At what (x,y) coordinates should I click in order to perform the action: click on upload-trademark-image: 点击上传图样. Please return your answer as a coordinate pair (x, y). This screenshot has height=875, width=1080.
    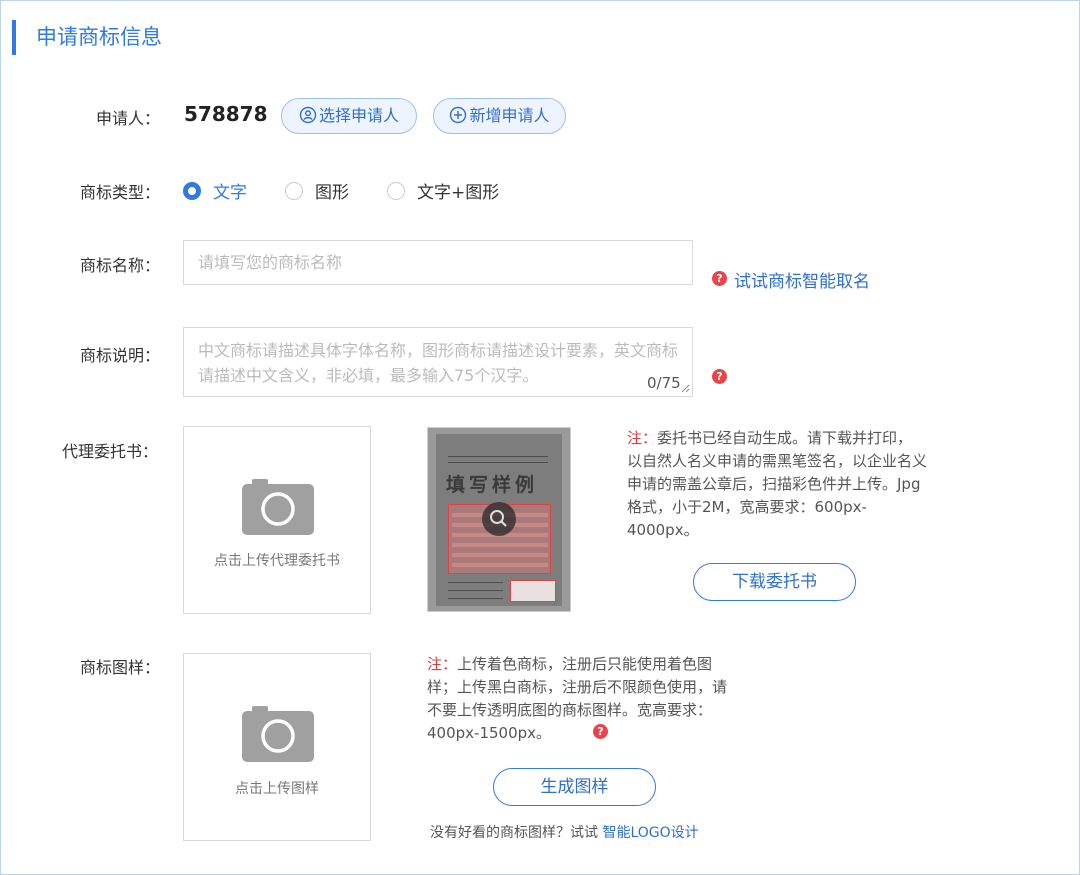
    Looking at the image, I should click on (277, 747).